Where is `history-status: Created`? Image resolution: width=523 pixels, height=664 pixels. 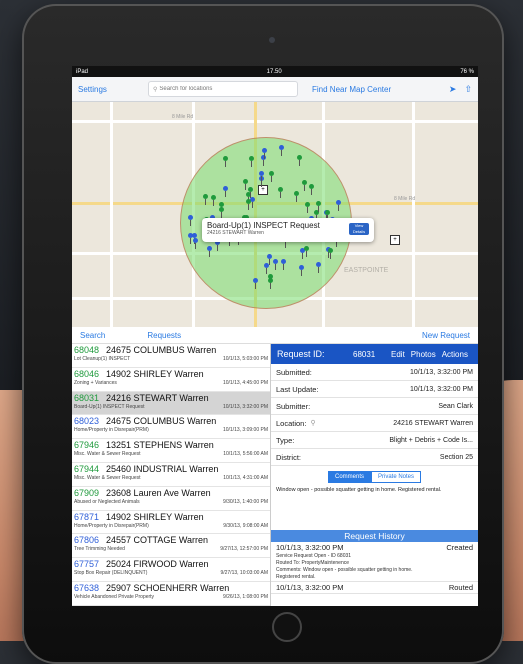 history-status: Created is located at coordinates (459, 547).